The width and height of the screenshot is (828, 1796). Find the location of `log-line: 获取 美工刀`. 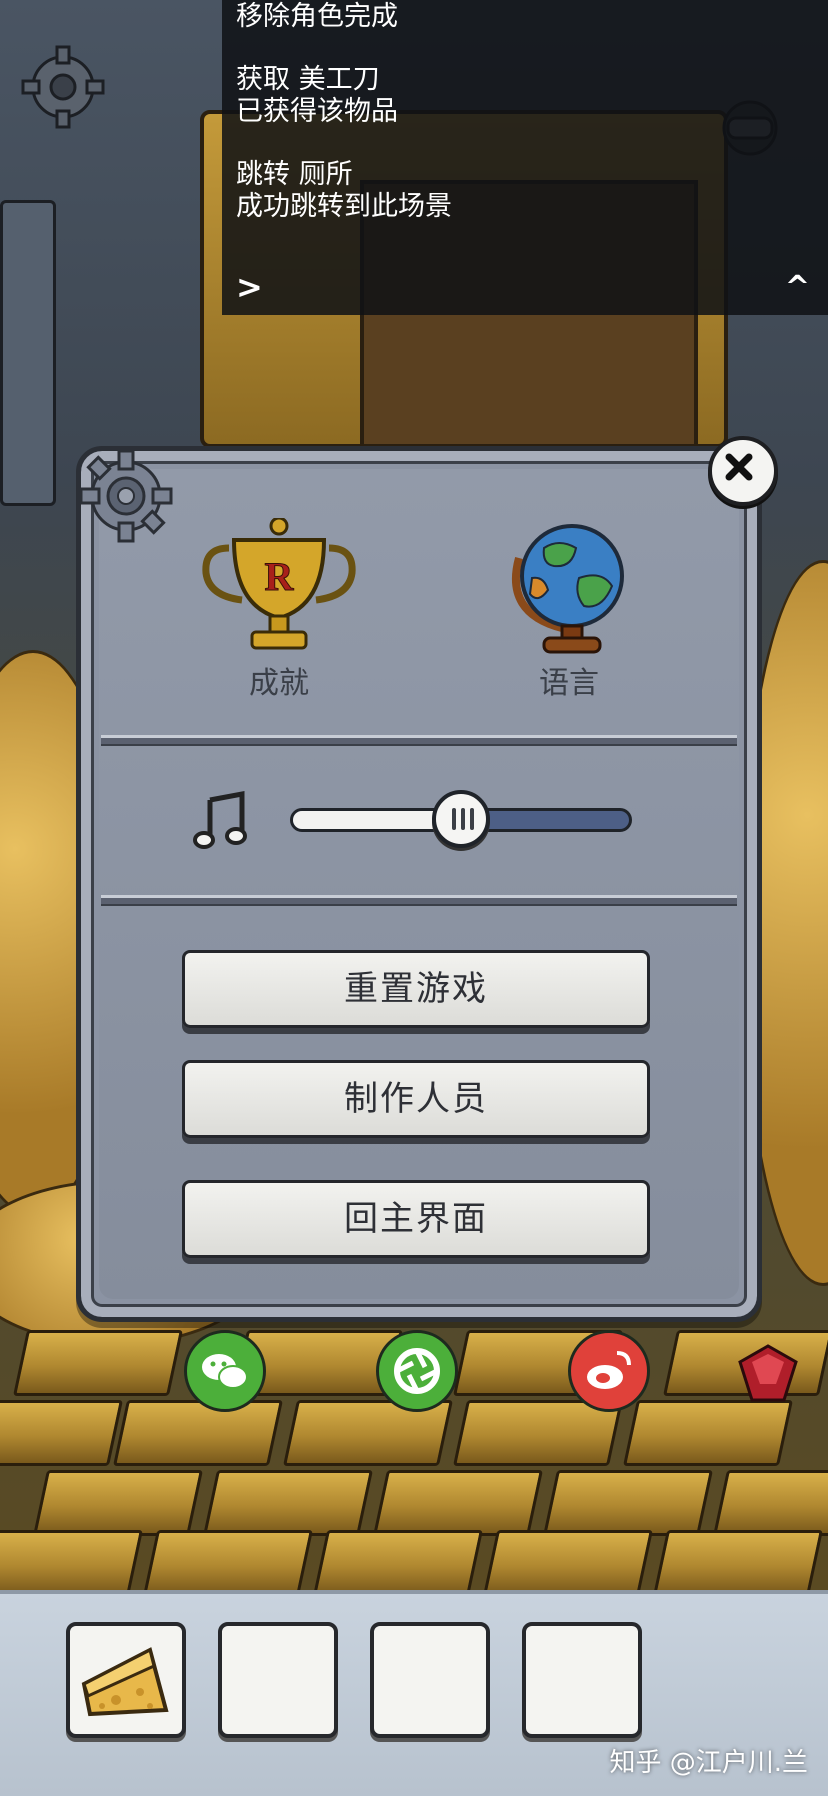

log-line: 获取 美工刀 is located at coordinates (308, 79).